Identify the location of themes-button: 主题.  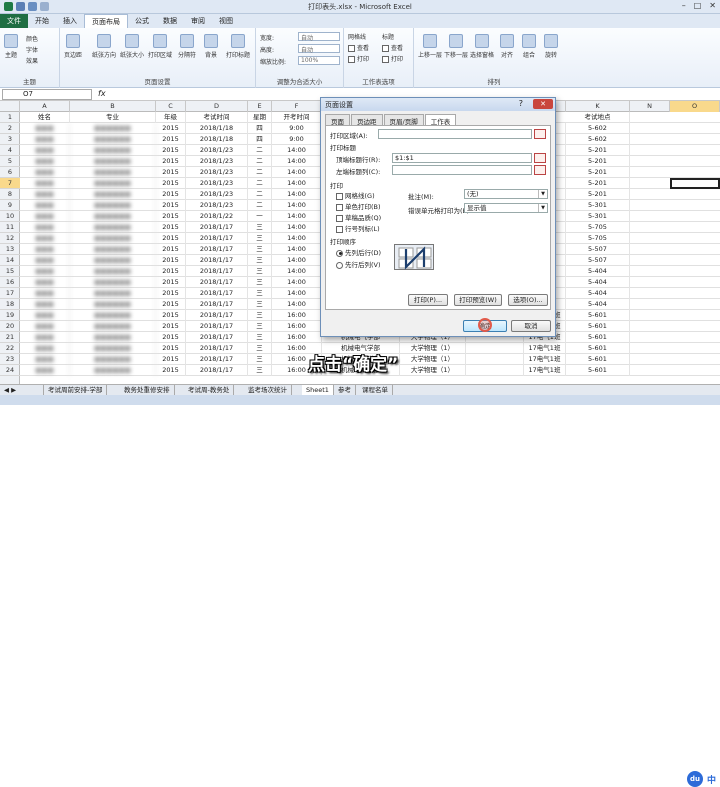
(11, 46).